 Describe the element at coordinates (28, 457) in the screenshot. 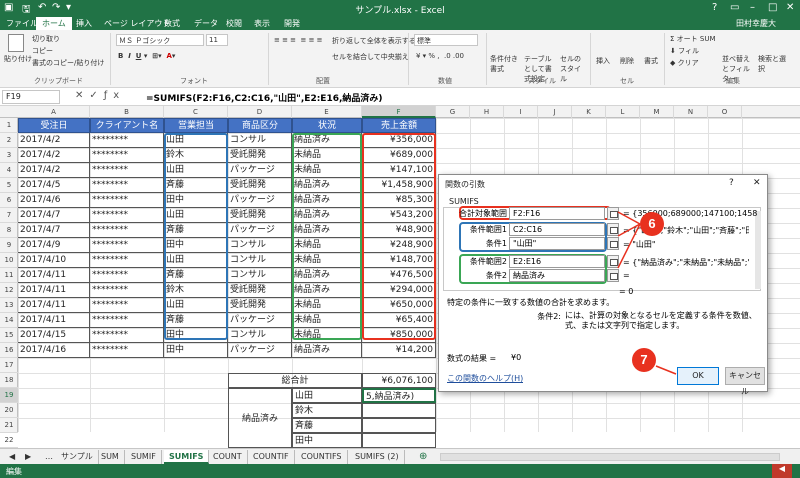

I see `next-sheet-icon: ▶` at that location.